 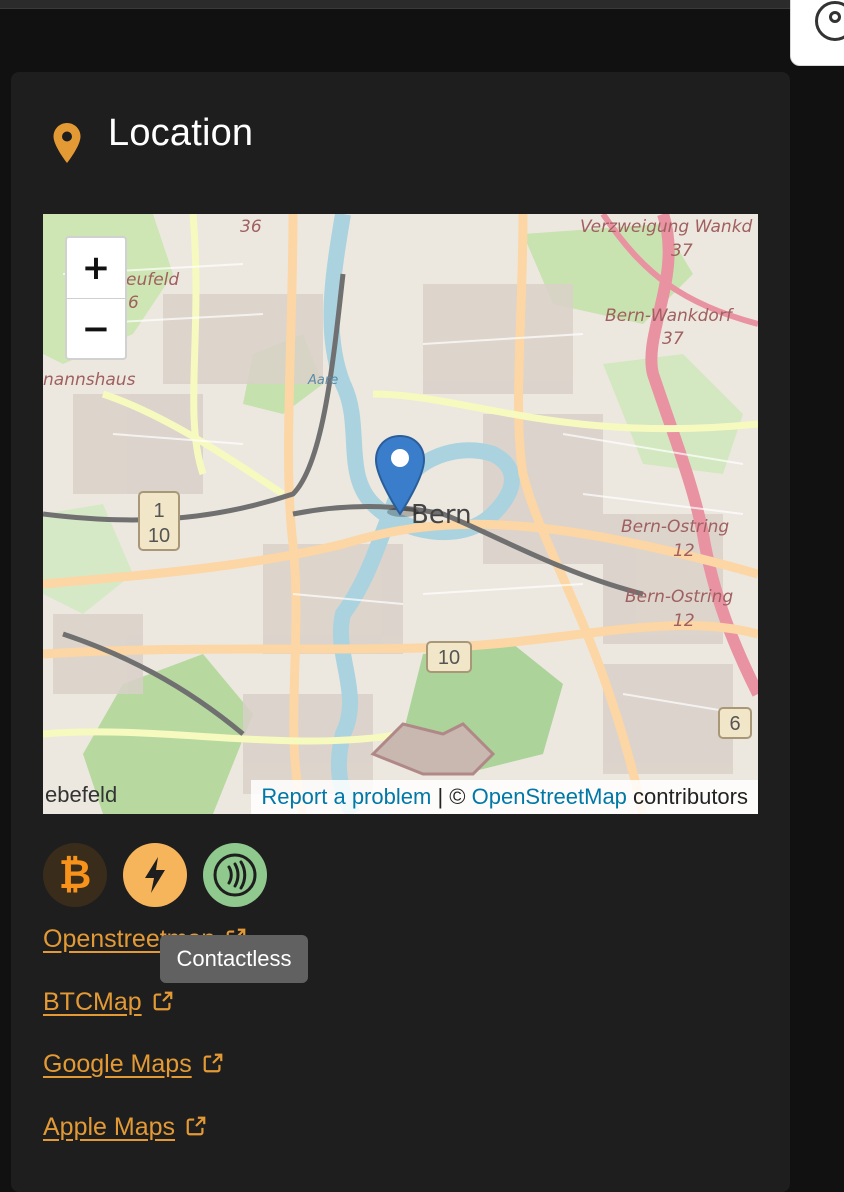 What do you see at coordinates (666, 227) in the screenshot?
I see `map-label-wankdorf-junction: Verzweigung Wankd` at bounding box center [666, 227].